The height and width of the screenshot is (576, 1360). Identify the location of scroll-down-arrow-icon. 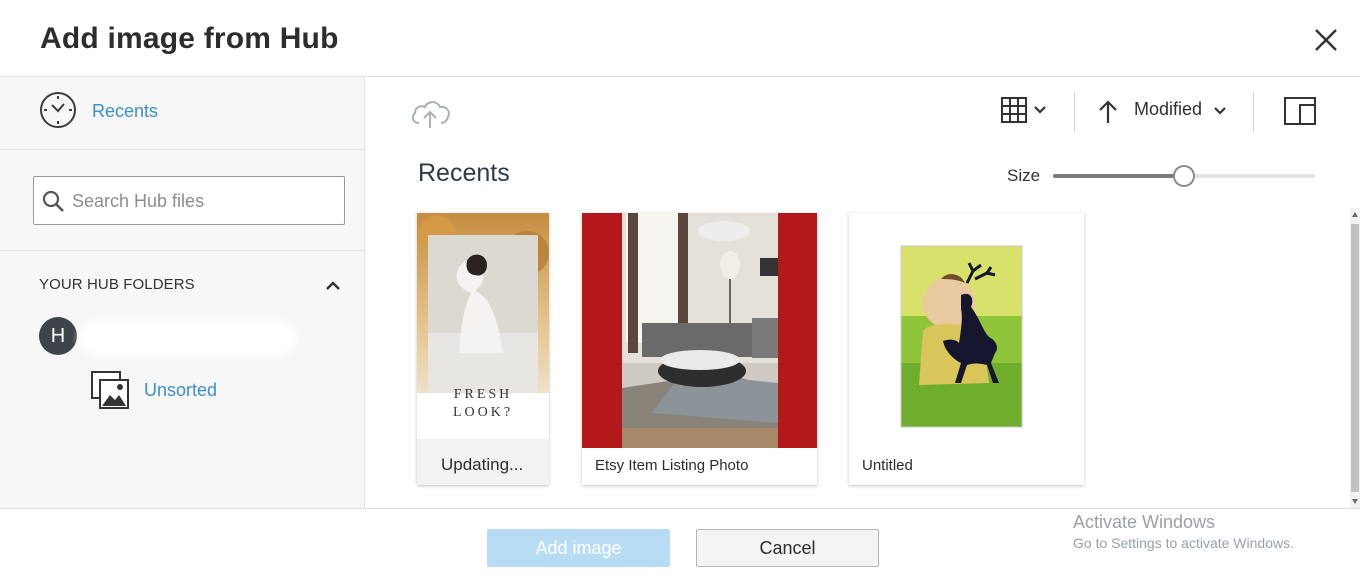
(1355, 501).